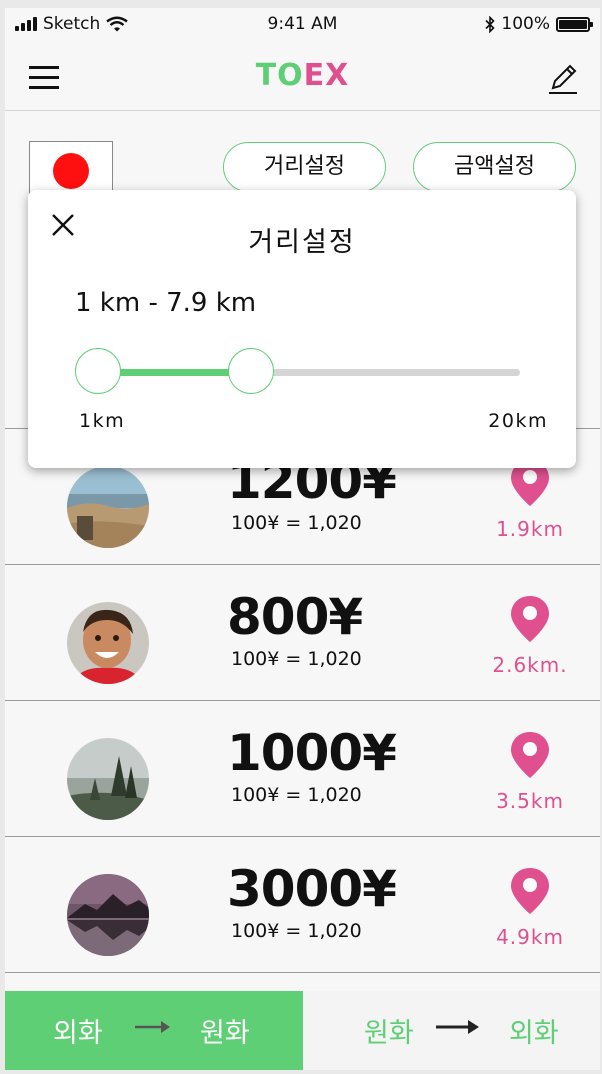  What do you see at coordinates (530, 529) in the screenshot?
I see `distance-label: 1.9km` at bounding box center [530, 529].